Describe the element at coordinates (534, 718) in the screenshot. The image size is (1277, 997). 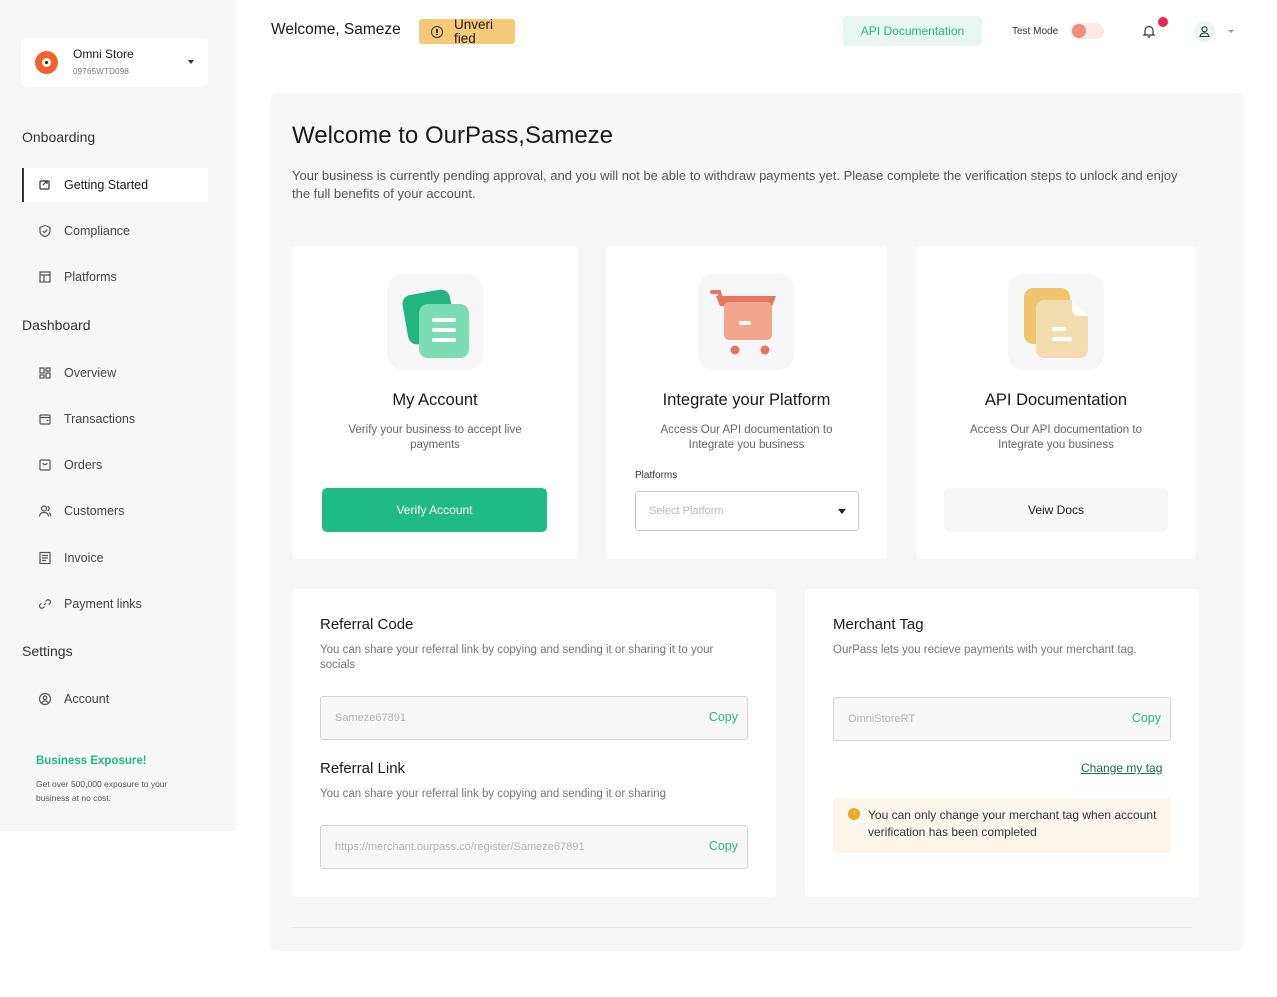
I see `referral-code-field: Sameze67891 Copy` at that location.